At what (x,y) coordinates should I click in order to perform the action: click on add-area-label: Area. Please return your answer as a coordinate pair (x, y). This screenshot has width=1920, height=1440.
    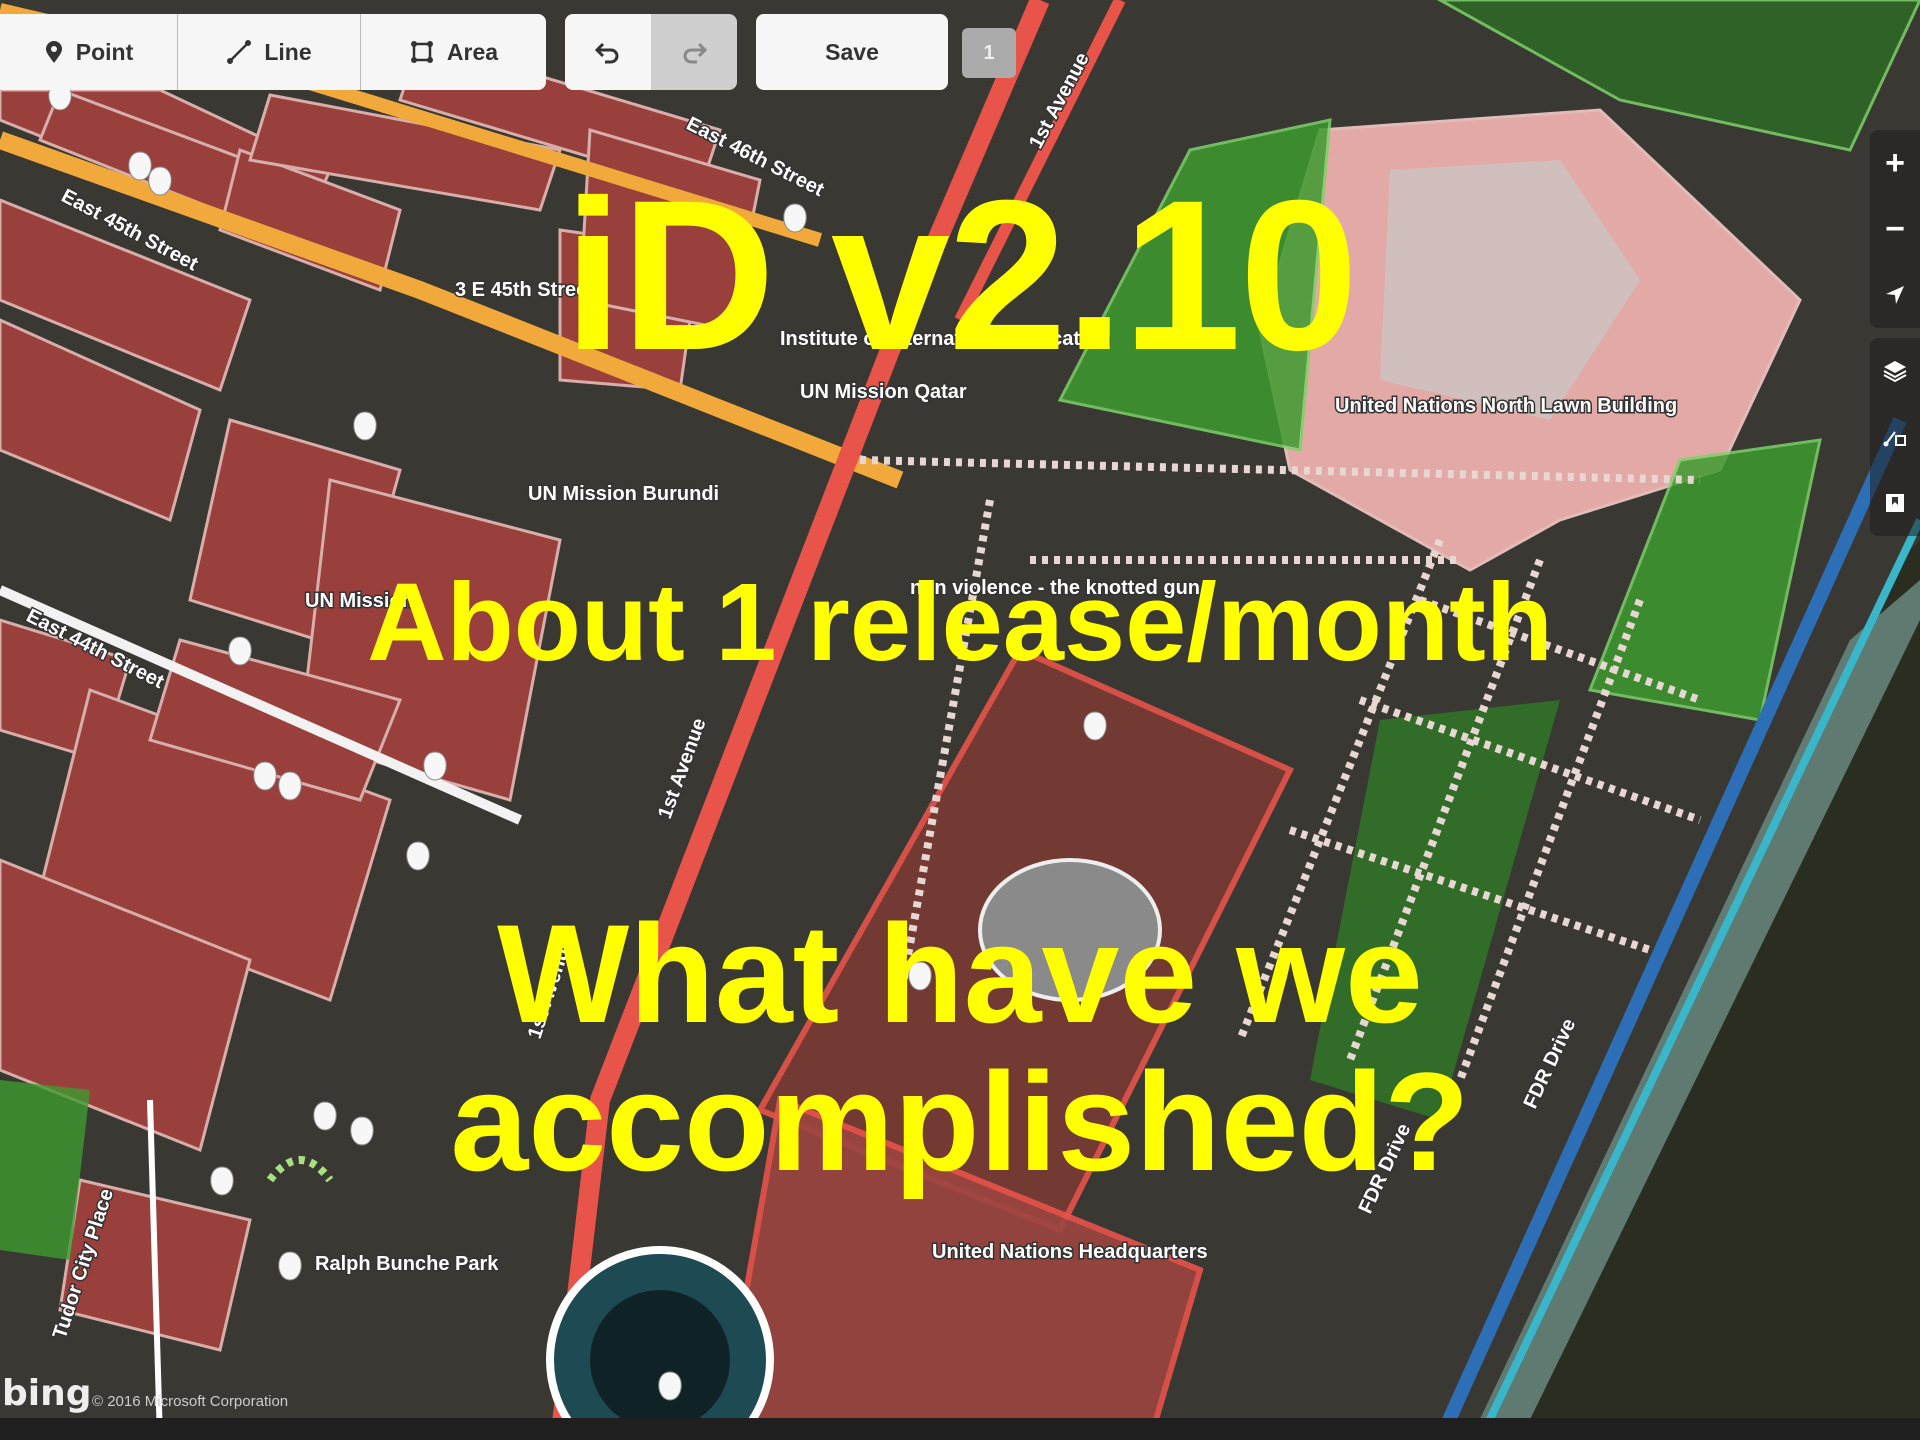
    Looking at the image, I should click on (472, 51).